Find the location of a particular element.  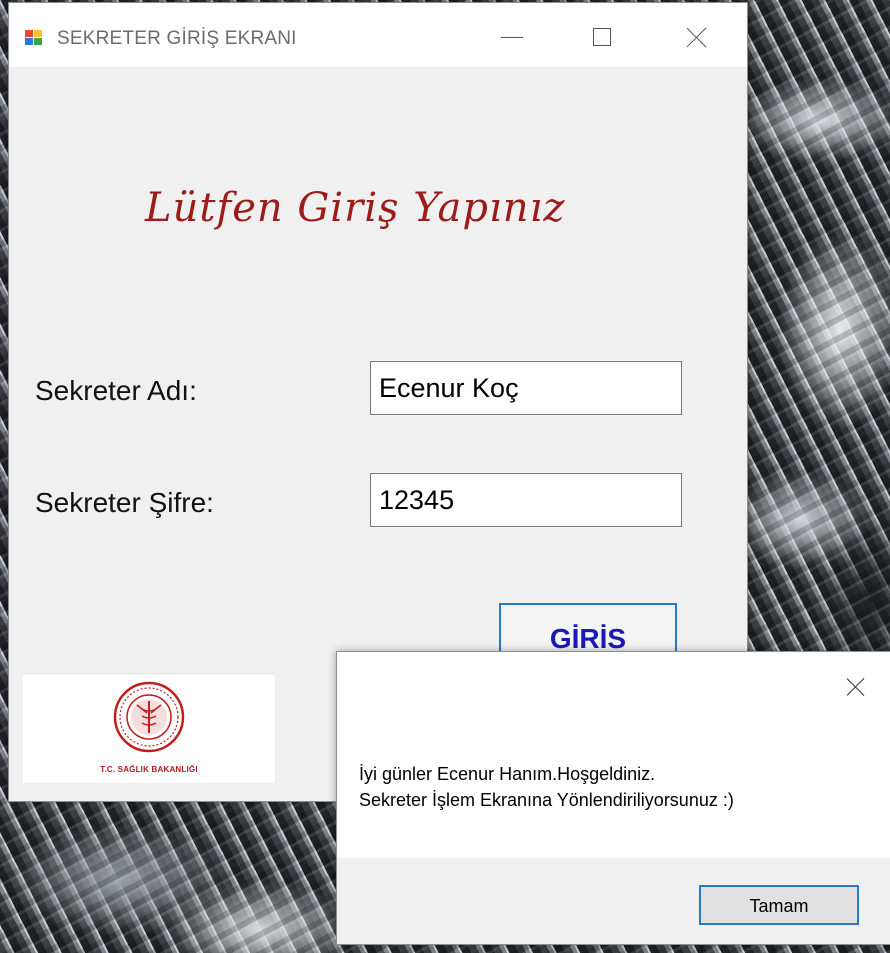

password-input is located at coordinates (526, 500).